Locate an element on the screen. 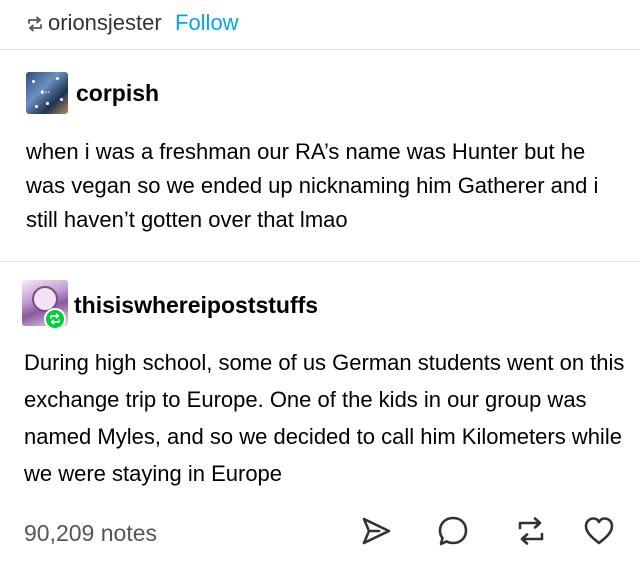  heart-icon is located at coordinates (599, 531).